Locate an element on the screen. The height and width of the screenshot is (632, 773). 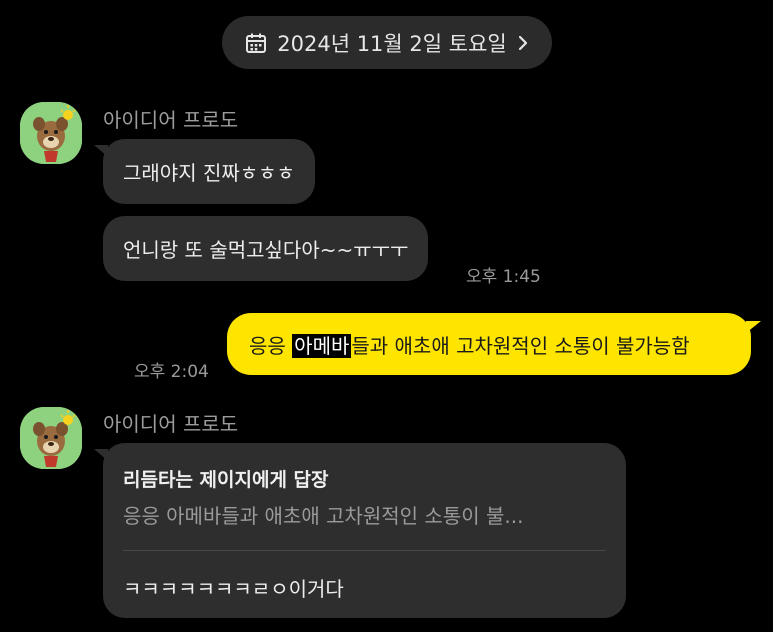
message-bubble: 언니랑 또 술먹고싶다아~~ㅠㅜㅜ is located at coordinates (266, 248).